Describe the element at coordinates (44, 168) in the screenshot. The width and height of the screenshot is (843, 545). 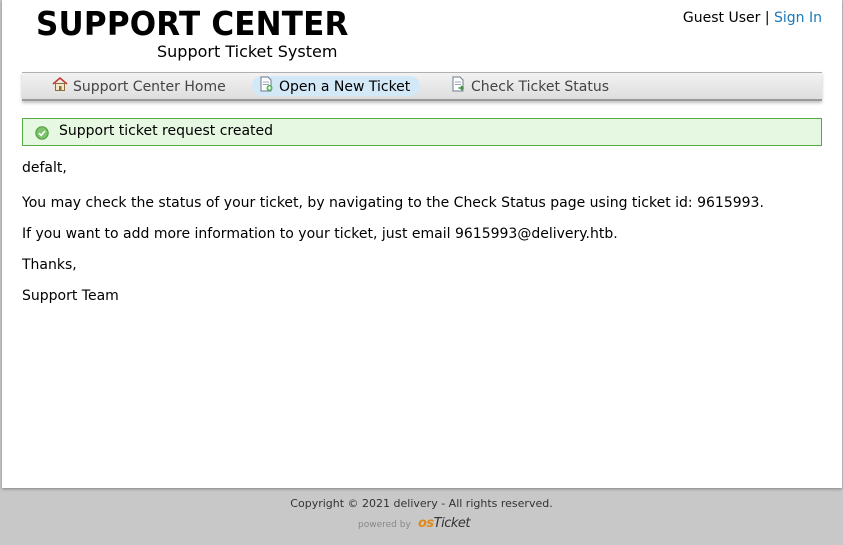
I see `greeting-text: defalt,` at that location.